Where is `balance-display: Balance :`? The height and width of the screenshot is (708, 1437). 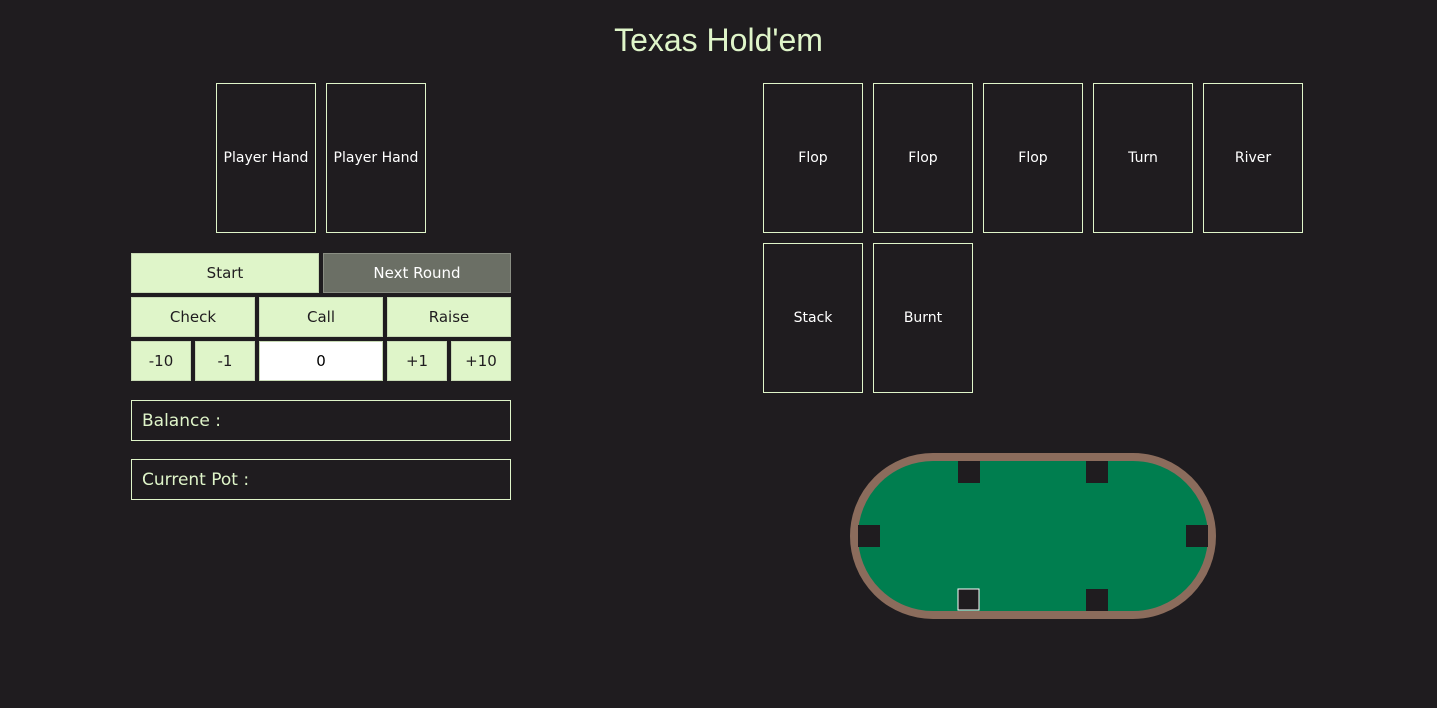
balance-display: Balance : is located at coordinates (321, 420).